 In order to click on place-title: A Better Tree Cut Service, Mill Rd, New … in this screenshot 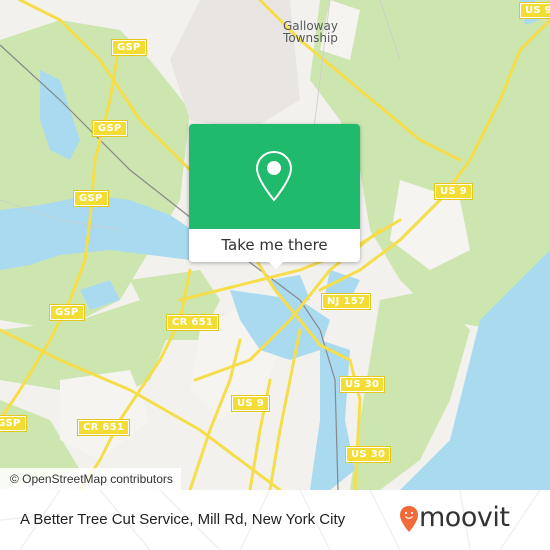, I will do `click(183, 519)`.